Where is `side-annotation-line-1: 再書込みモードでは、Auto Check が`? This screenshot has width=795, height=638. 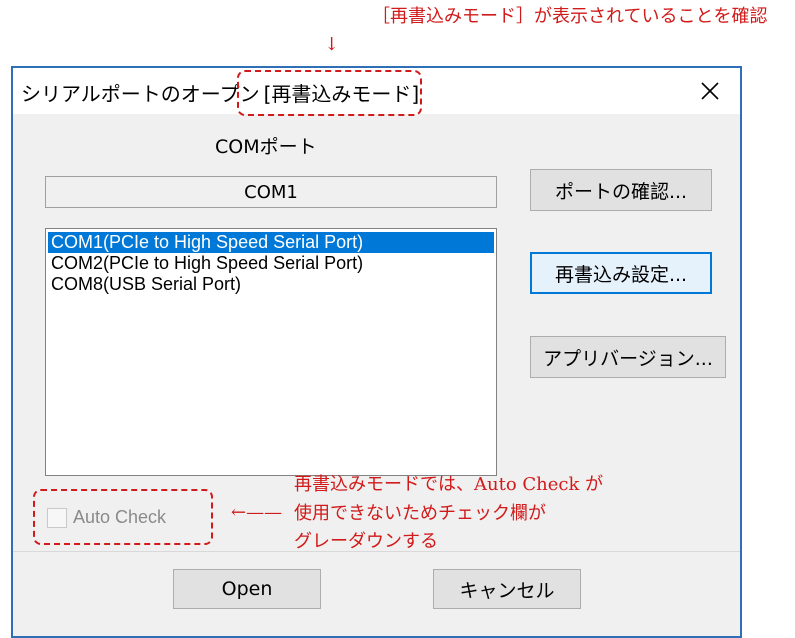 side-annotation-line-1: 再書込みモードでは、Auto Check が is located at coordinates (449, 484).